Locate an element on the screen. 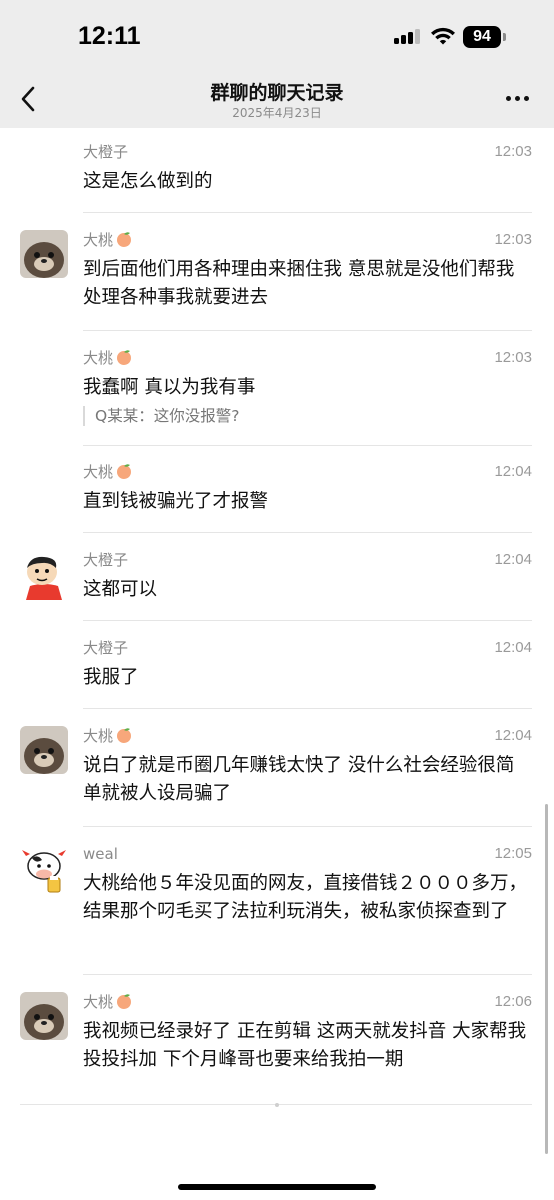  scrollbar is located at coordinates (546, 979).